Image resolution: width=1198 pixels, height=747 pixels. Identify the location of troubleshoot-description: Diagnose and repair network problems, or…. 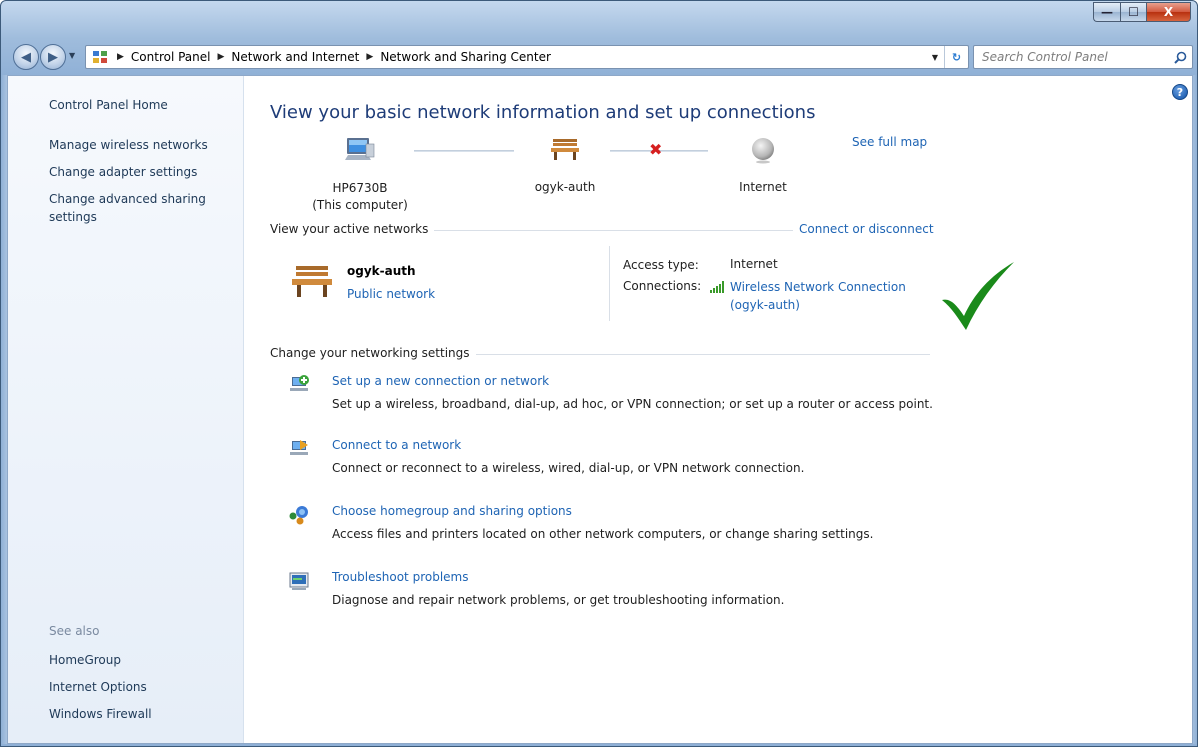
(558, 600).